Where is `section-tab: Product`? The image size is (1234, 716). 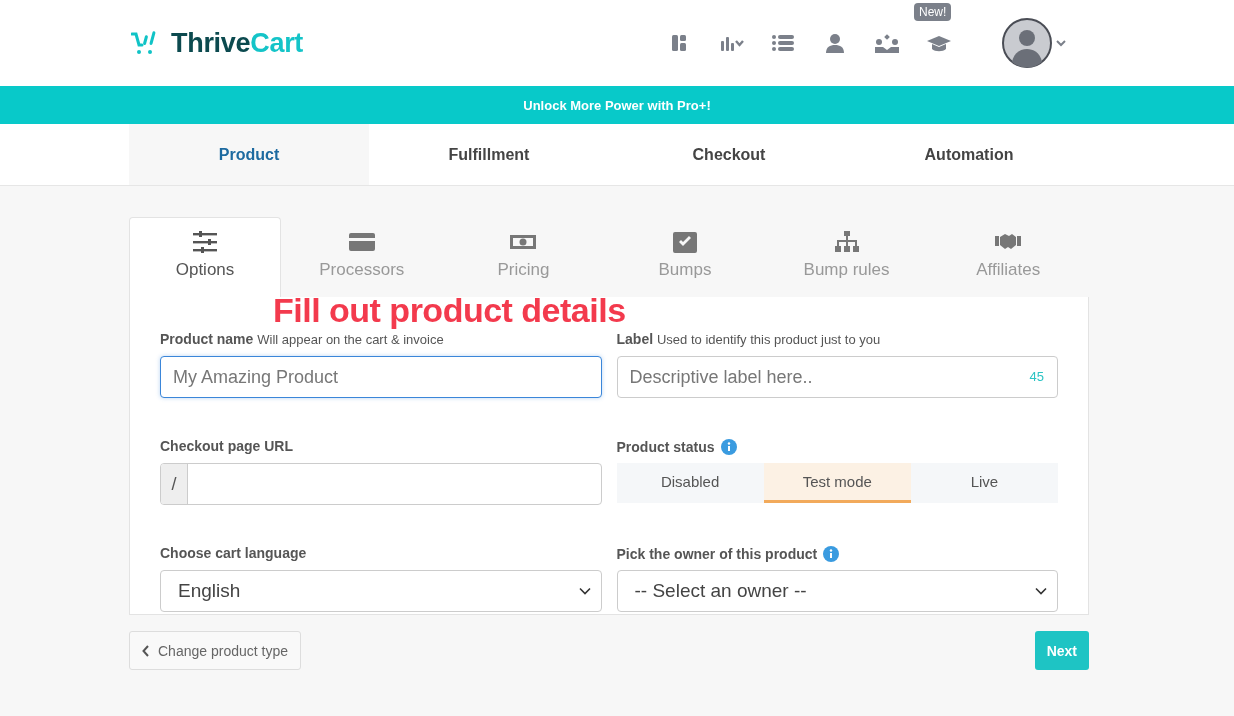 section-tab: Product is located at coordinates (249, 154).